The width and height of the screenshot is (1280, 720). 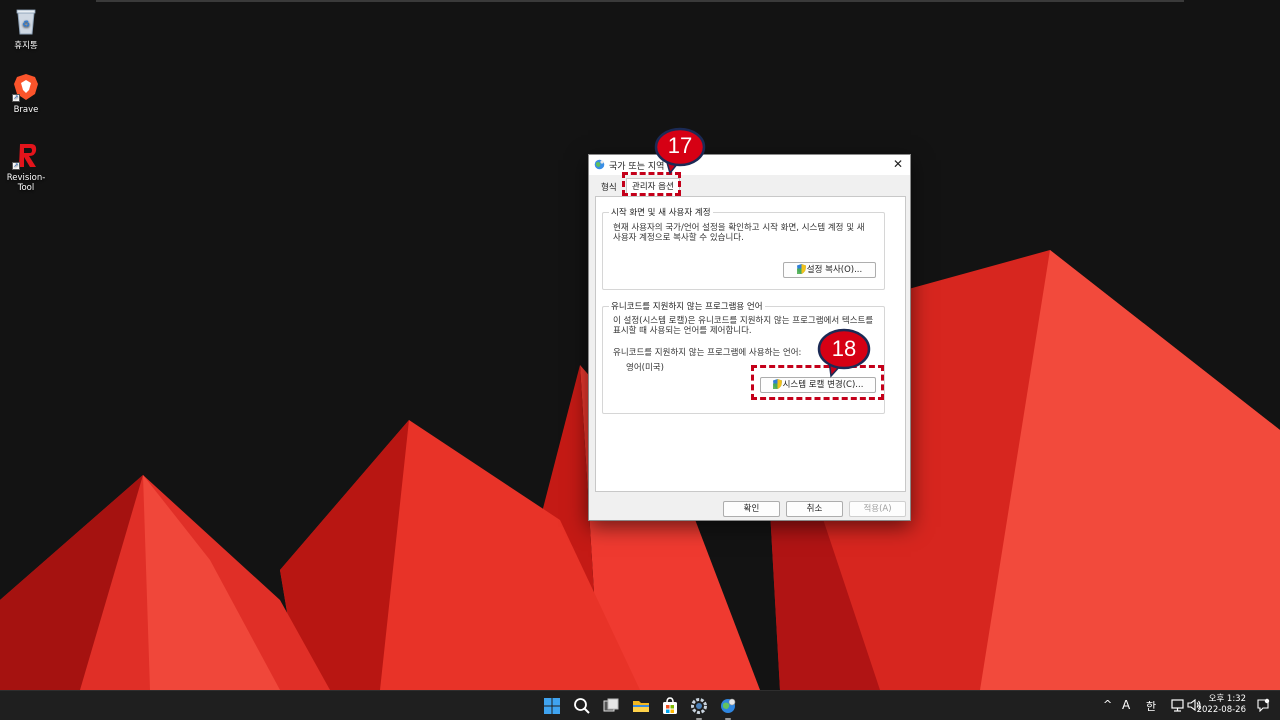 I want to click on settings-icon, so click(x=699, y=708).